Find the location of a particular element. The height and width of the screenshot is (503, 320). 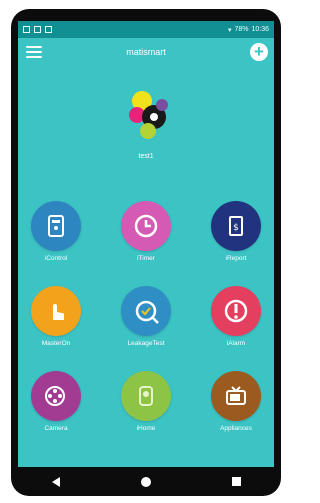

tile-label: MasterOn is located at coordinates (56, 343).